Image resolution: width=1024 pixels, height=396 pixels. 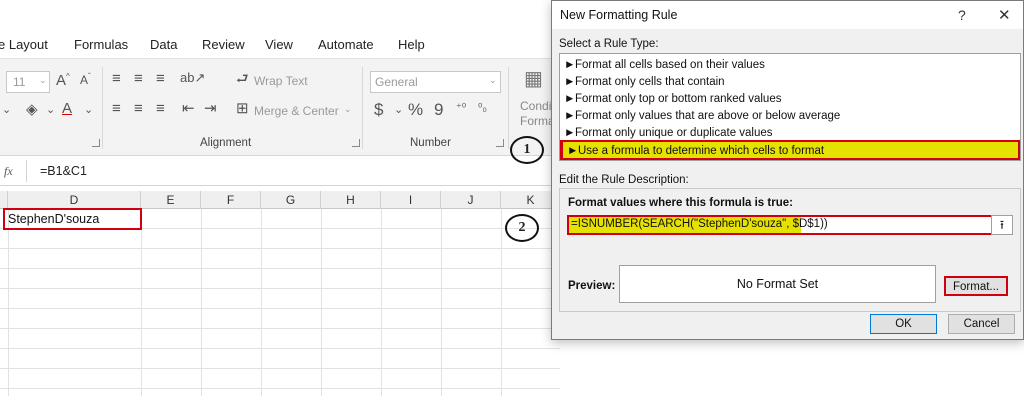 I want to click on rule-type-label: Format only top or bottom ranked values, so click(x=678, y=99).